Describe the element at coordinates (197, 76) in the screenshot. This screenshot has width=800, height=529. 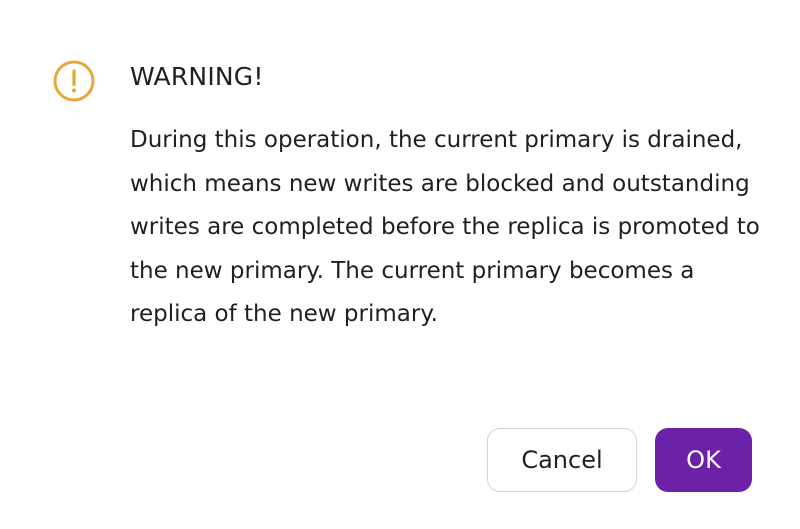
I see `dialog-title: WARNING!` at that location.